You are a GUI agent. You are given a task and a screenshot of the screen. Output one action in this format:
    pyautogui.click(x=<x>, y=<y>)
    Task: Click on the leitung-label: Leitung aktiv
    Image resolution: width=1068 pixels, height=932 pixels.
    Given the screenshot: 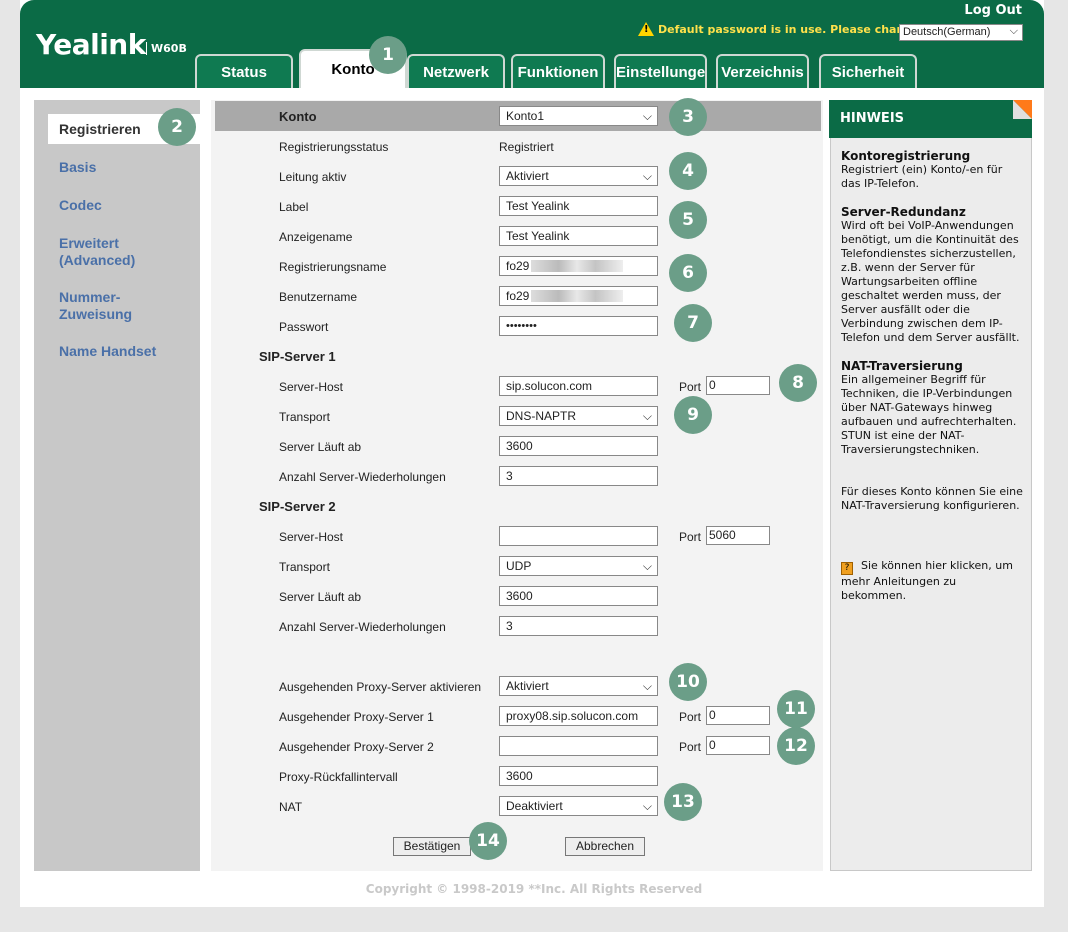 What is the action you would take?
    pyautogui.click(x=313, y=177)
    